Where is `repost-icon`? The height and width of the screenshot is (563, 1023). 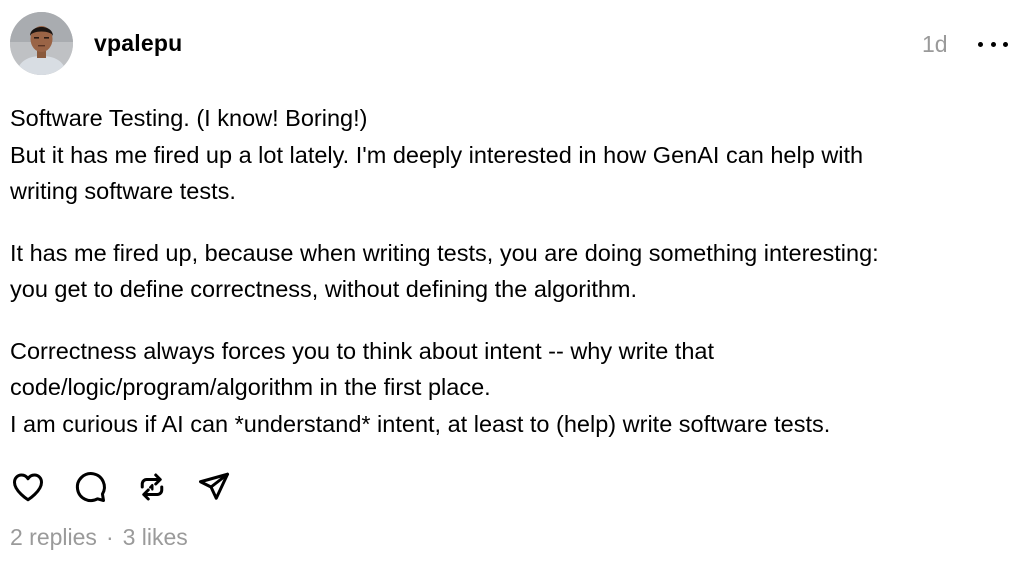 repost-icon is located at coordinates (152, 487).